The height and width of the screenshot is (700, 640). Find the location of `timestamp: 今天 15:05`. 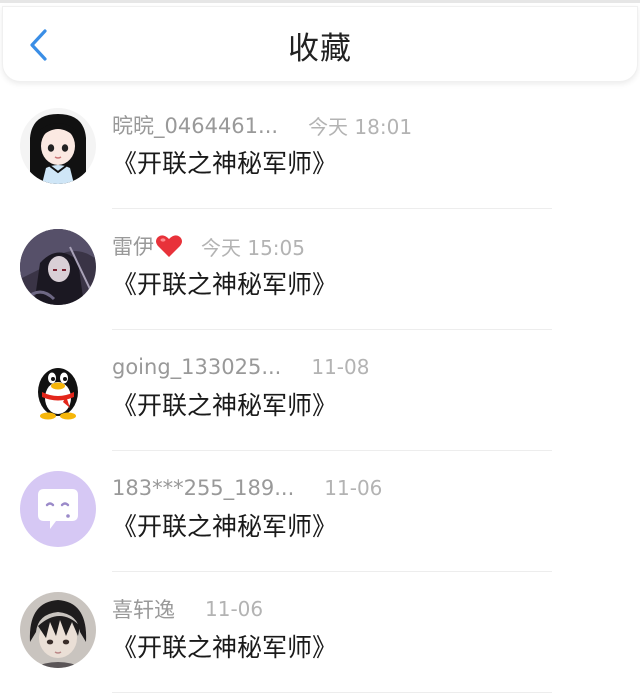

timestamp: 今天 15:05 is located at coordinates (253, 247).